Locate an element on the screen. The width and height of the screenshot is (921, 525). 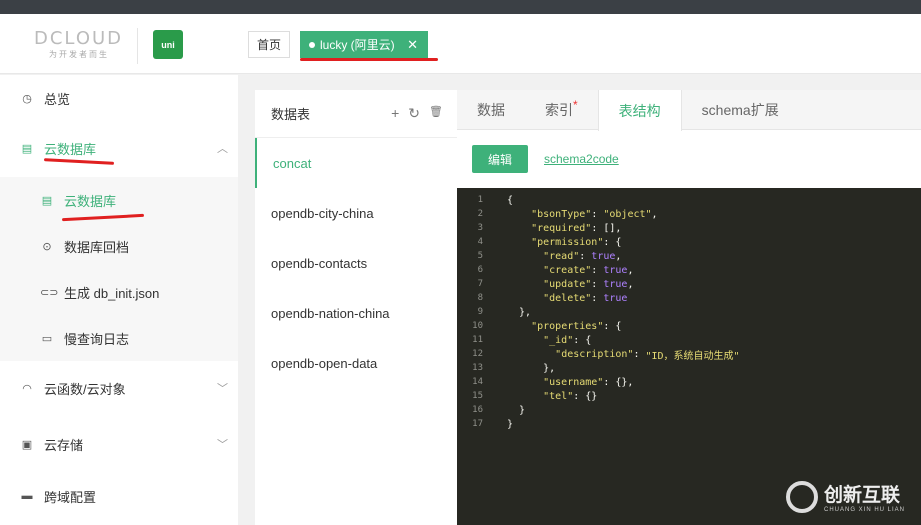
divider is located at coordinates (137, 46).